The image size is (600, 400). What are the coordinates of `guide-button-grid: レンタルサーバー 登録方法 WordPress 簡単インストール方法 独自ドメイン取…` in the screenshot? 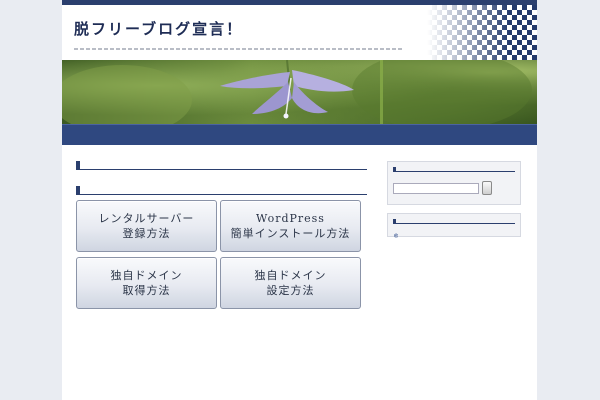 It's located at (221, 254).